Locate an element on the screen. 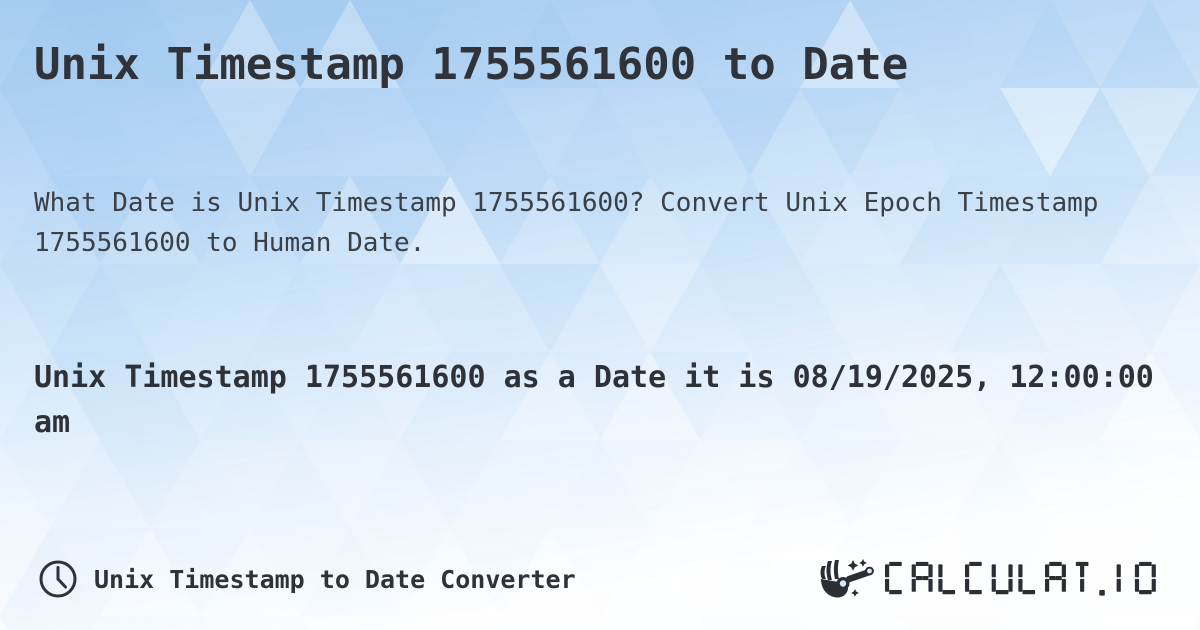  page-title: Unix Timestamp 1755561600 to Date is located at coordinates (471, 64).